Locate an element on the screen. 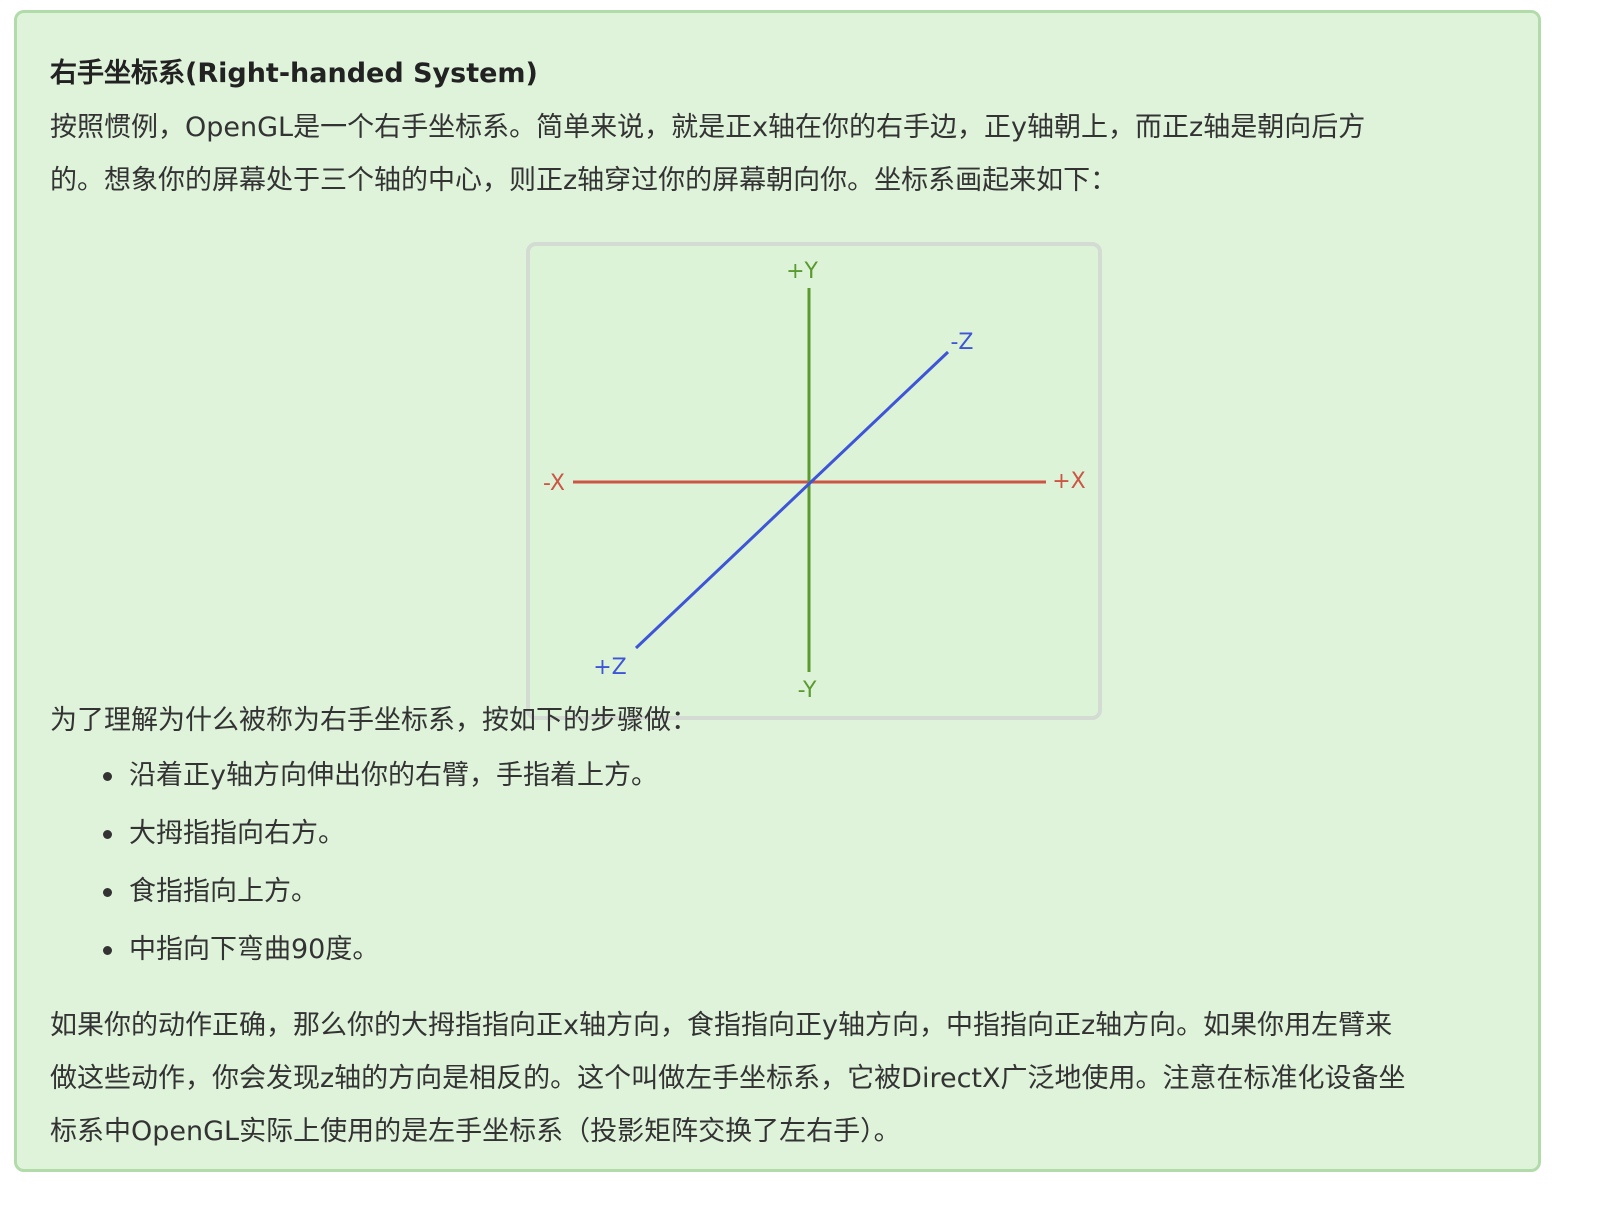 Image resolution: width=1610 pixels, height=1214 pixels. section-heading: 右手坐标系(Right-handed System) is located at coordinates (294, 73).